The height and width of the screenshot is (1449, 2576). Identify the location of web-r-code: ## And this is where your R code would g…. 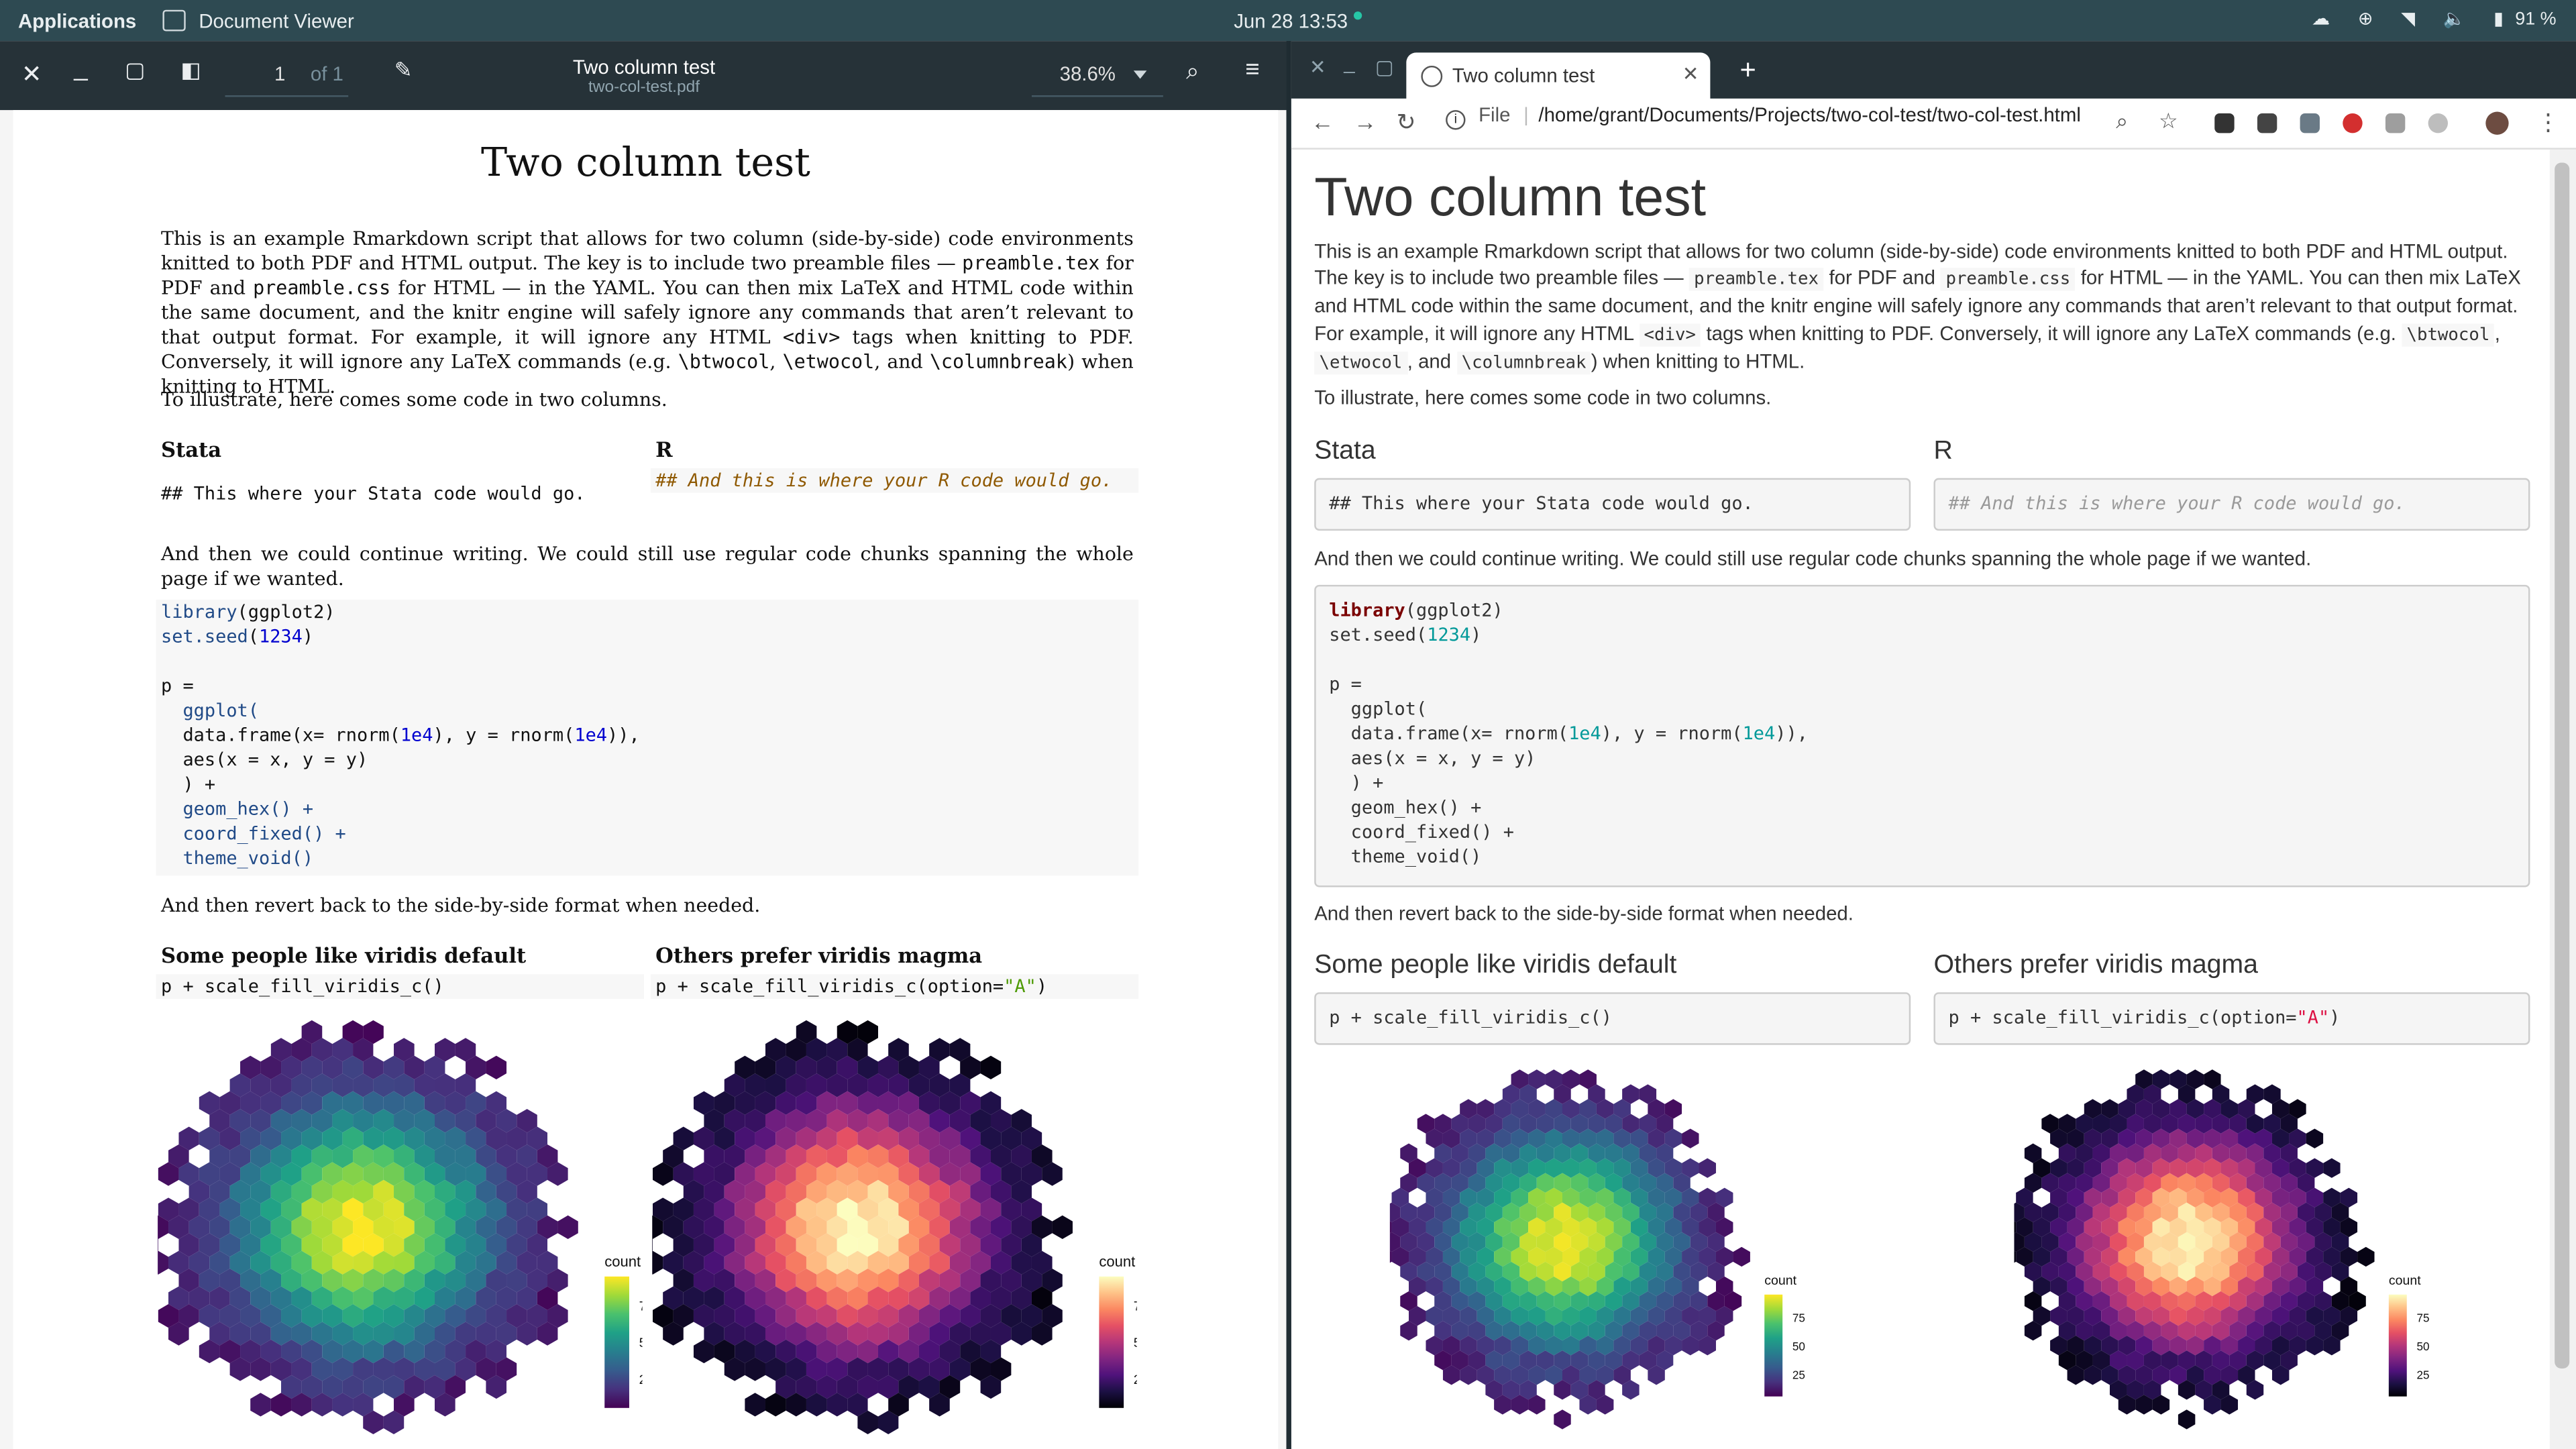
(2231, 504).